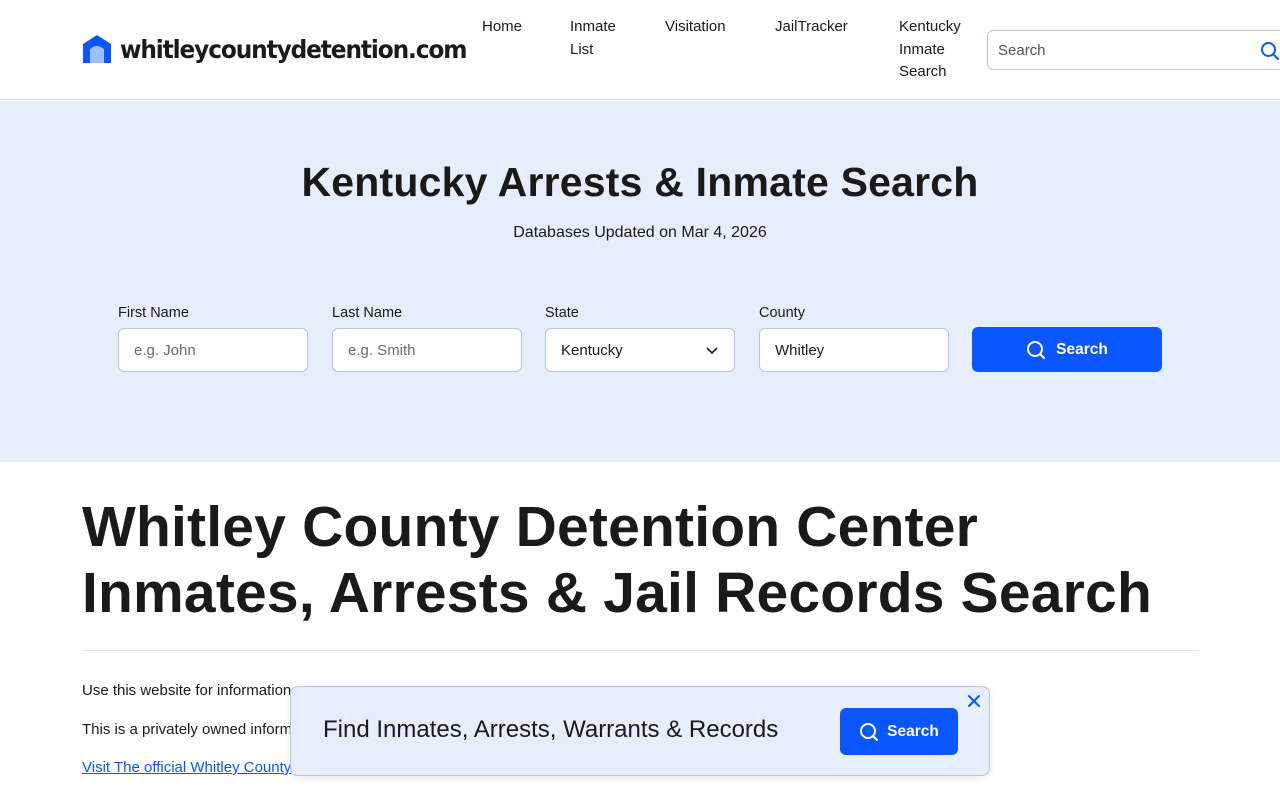  Describe the element at coordinates (640, 350) in the screenshot. I see `state-select-wrapper: Kentucky` at that location.